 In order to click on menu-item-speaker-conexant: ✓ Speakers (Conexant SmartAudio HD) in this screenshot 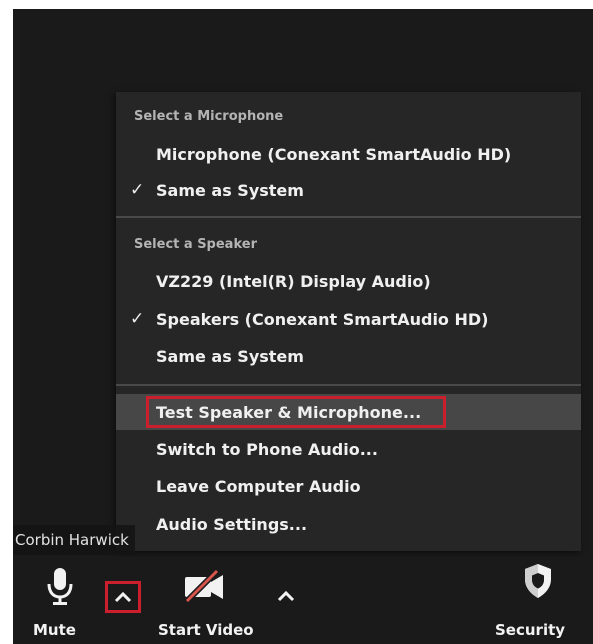, I will do `click(348, 319)`.